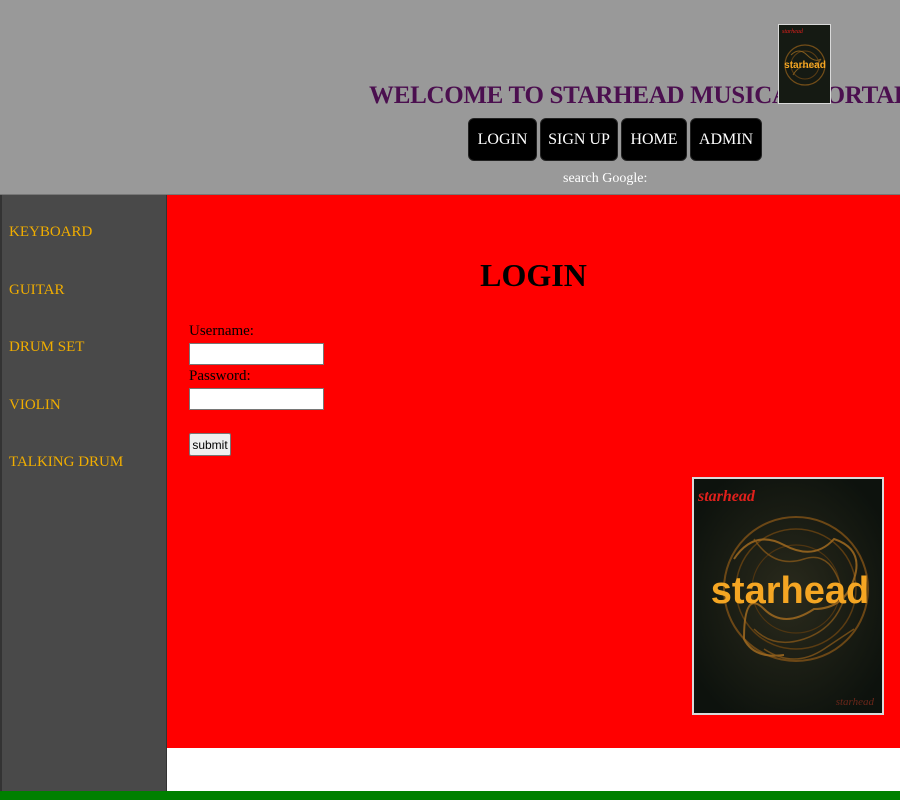  What do you see at coordinates (726, 139) in the screenshot?
I see `nav-admin-button: ADMIN` at bounding box center [726, 139].